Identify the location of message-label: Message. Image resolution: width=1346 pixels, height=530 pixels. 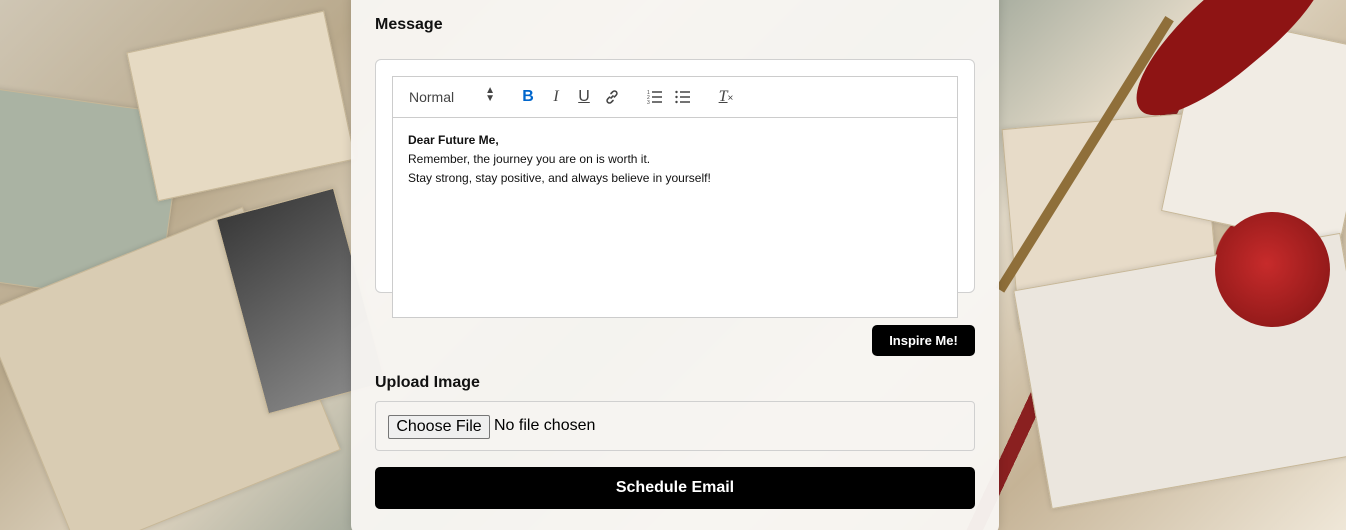
(409, 24).